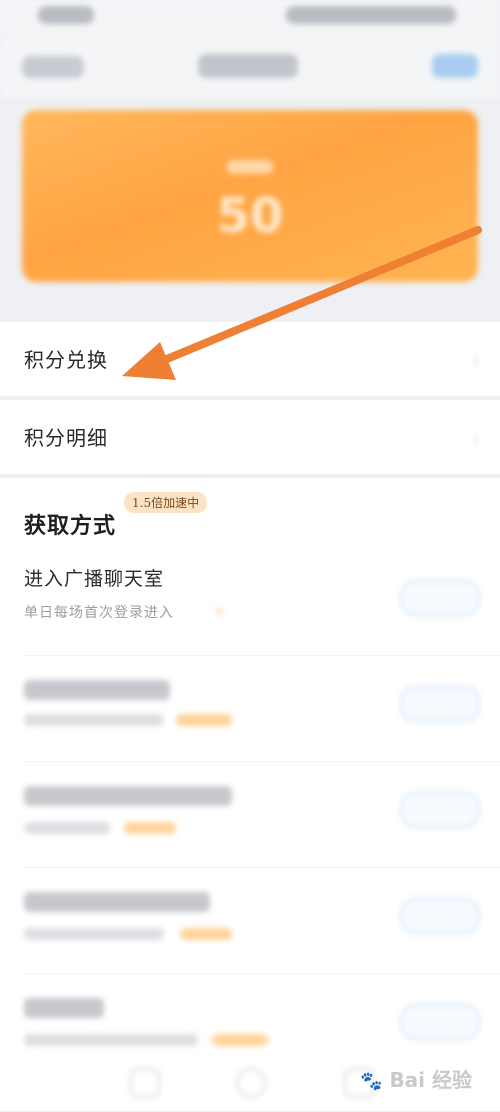  I want to click on annotation-arrow, so click(302, 303).